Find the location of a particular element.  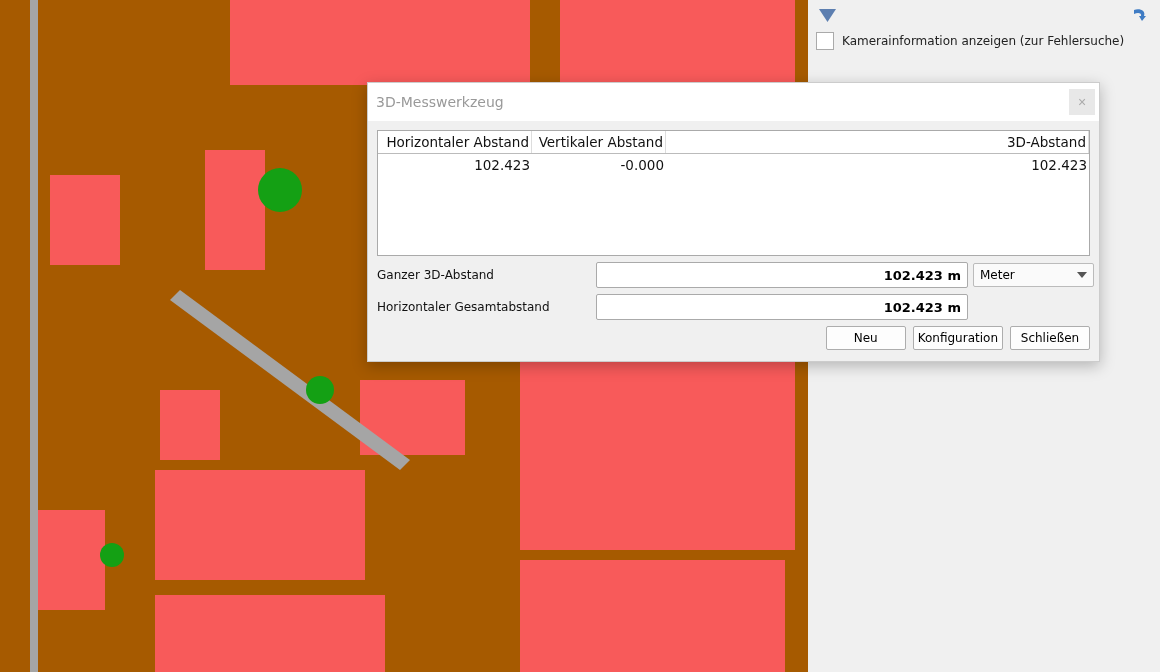

column-header: Vertikaler Abstand is located at coordinates (599, 142).